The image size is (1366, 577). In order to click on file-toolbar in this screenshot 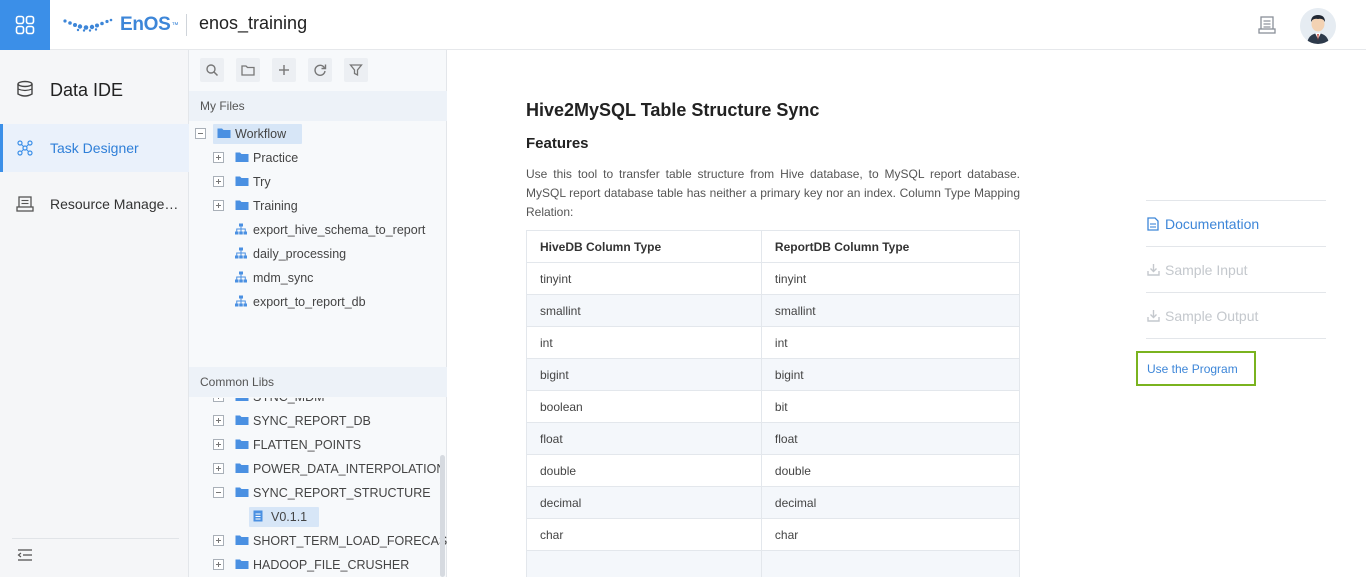, I will do `click(318, 70)`.